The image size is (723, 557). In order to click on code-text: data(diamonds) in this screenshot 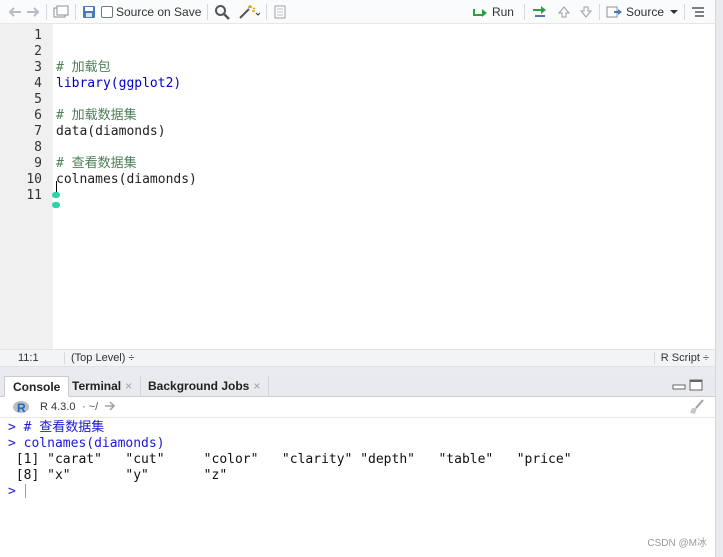, I will do `click(111, 131)`.